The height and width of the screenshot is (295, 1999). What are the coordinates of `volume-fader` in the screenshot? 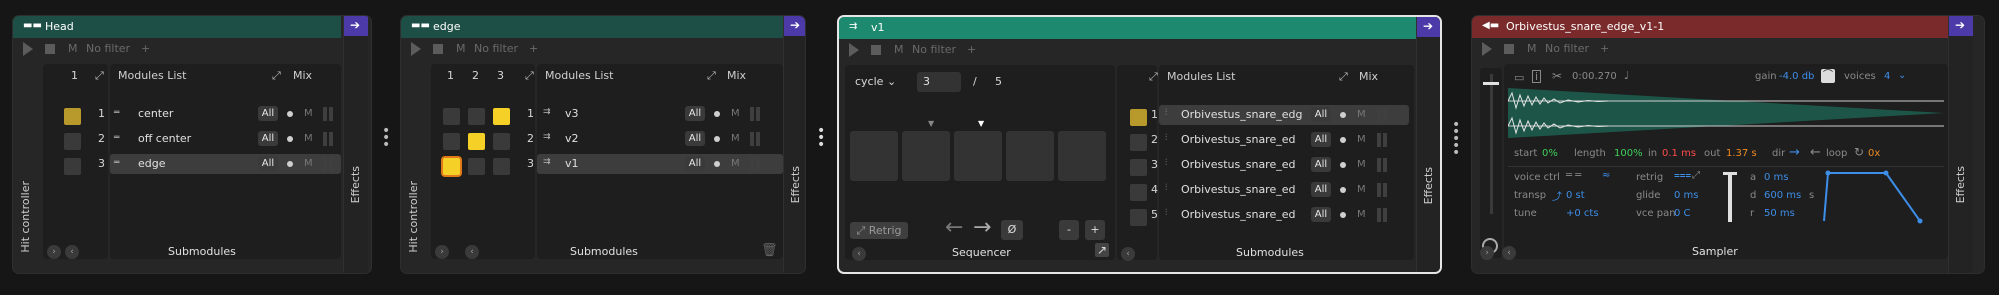 It's located at (1491, 163).